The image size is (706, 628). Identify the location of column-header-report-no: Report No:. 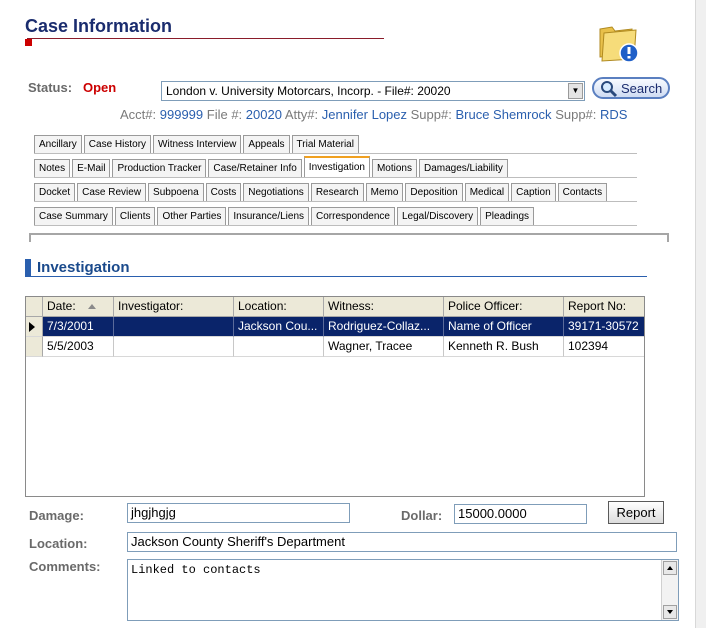
(604, 307).